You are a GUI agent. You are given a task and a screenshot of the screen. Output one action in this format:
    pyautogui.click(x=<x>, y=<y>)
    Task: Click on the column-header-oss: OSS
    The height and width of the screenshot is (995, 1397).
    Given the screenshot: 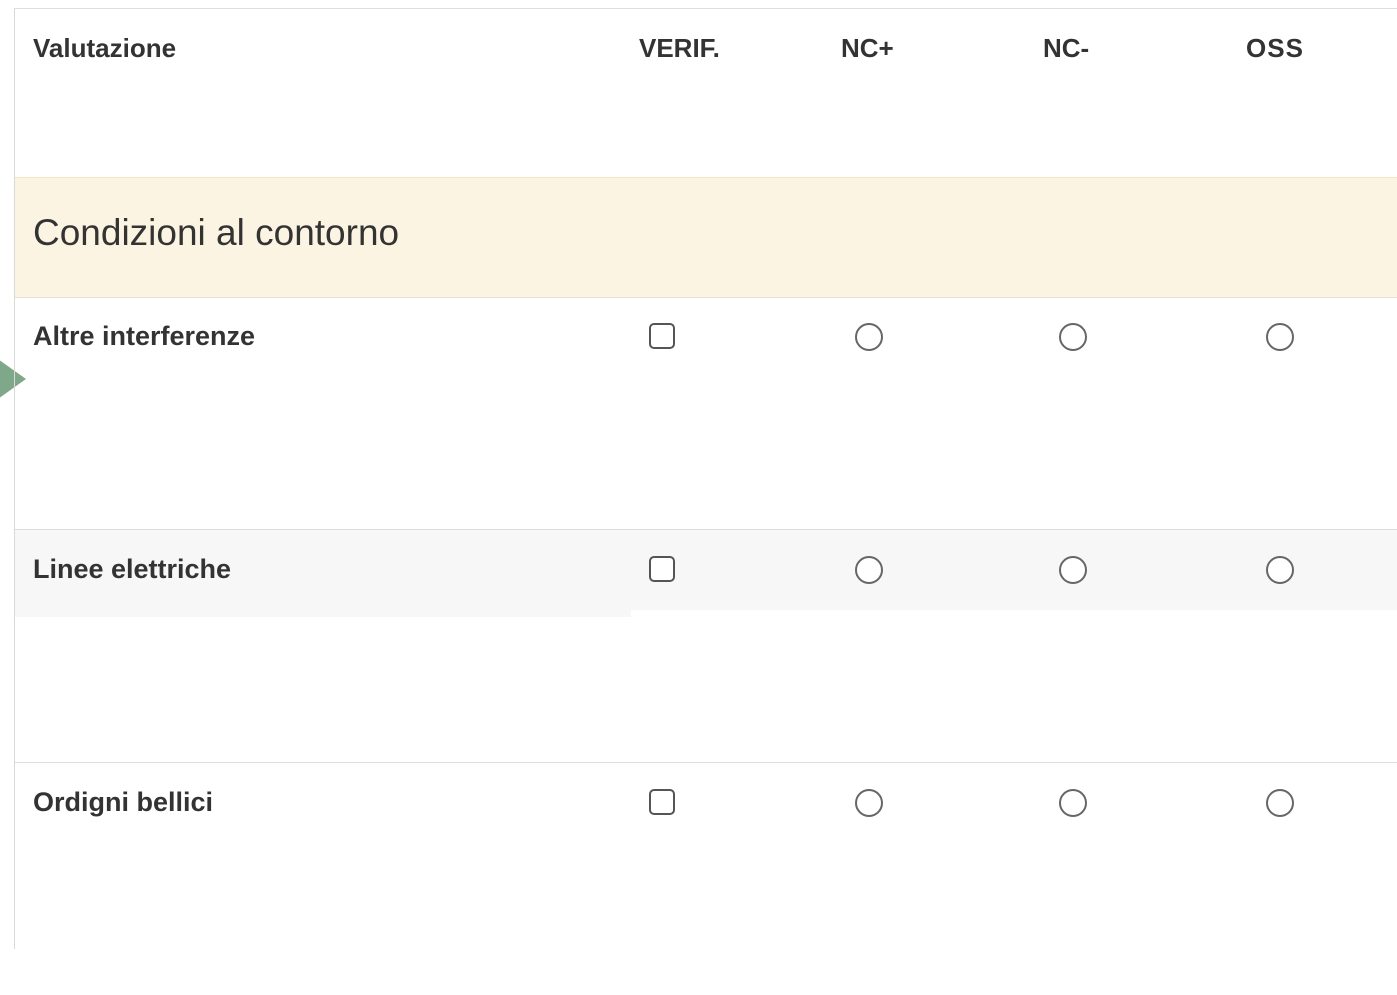 What is the action you would take?
    pyautogui.click(x=1275, y=48)
    